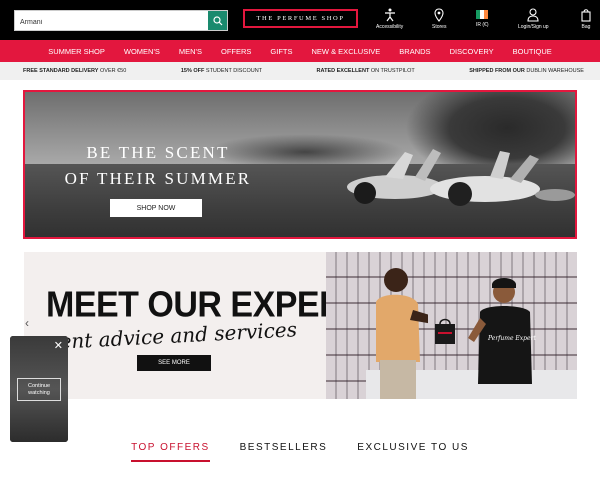 Image resolution: width=600 pixels, height=480 pixels. I want to click on couple-lying-on-grass-image, so click(461, 177).